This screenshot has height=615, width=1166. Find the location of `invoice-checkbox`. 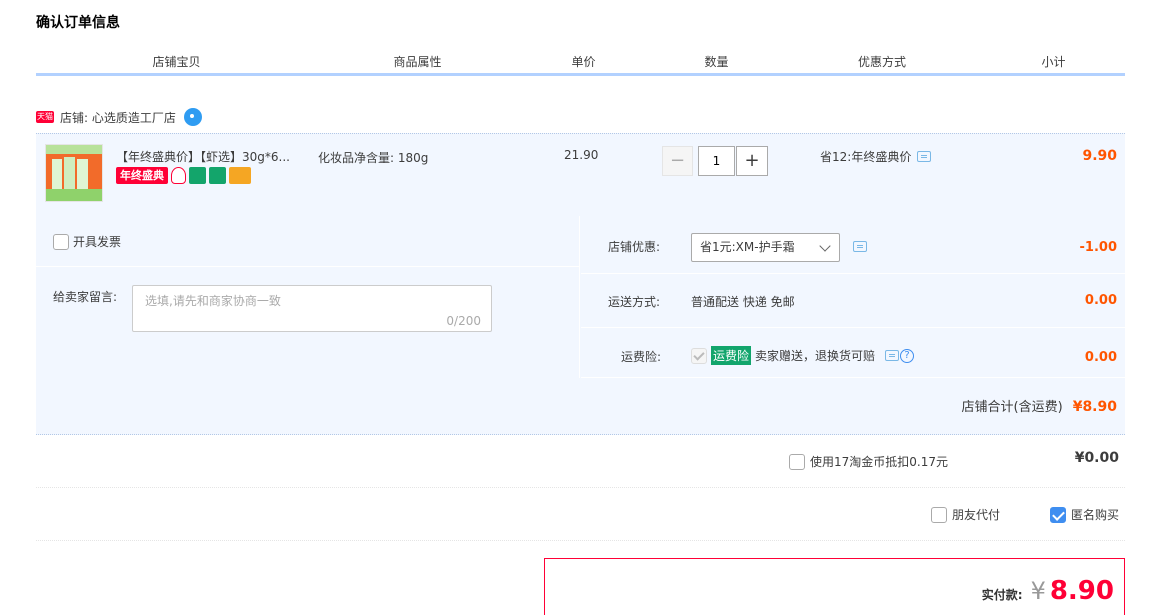

invoice-checkbox is located at coordinates (61, 241).